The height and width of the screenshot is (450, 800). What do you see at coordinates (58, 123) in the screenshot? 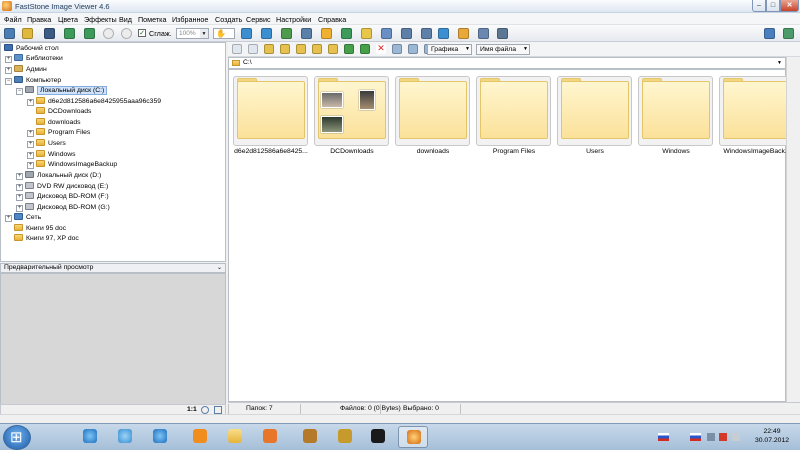
I see `tree-item-folder: downloads` at bounding box center [58, 123].